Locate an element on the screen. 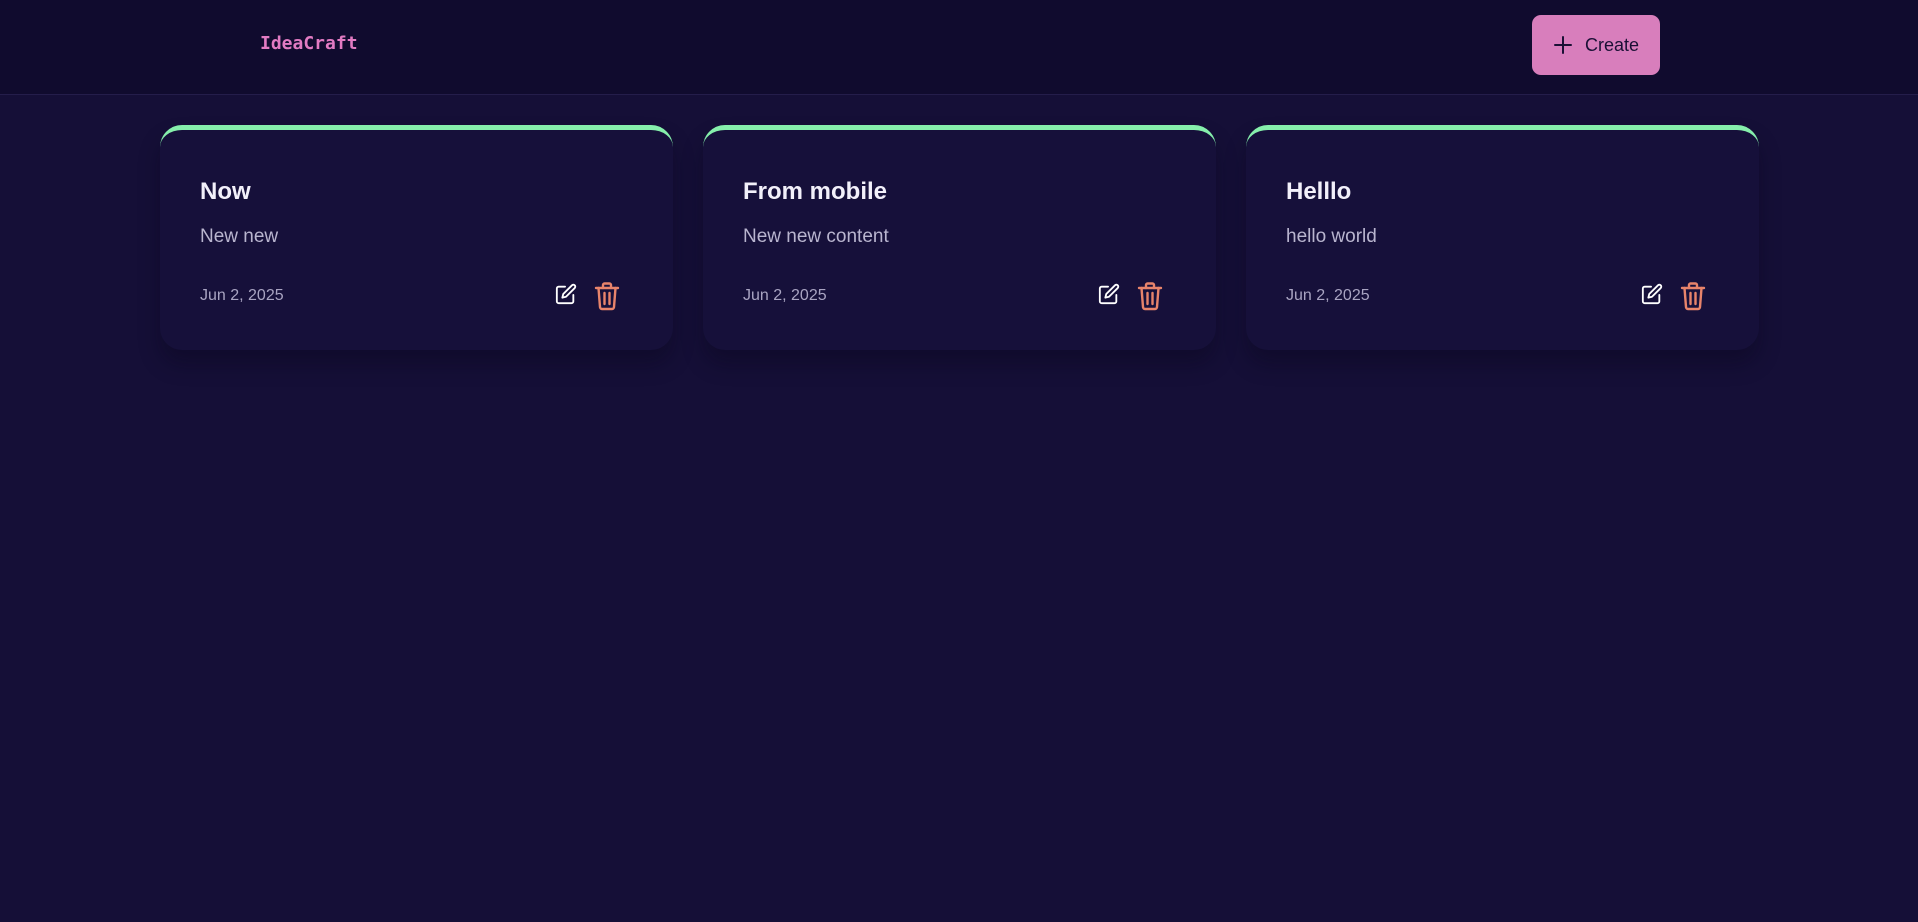 The height and width of the screenshot is (922, 1918). brand-logo: IdeaCraft is located at coordinates (309, 43).